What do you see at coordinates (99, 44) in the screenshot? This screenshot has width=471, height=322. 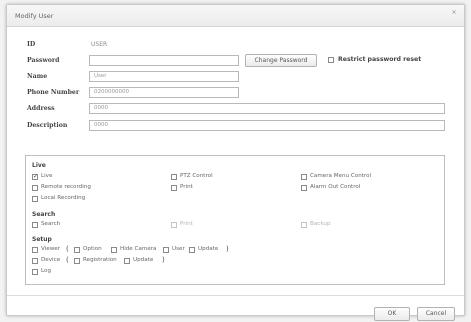 I see `id-value: USER` at bounding box center [99, 44].